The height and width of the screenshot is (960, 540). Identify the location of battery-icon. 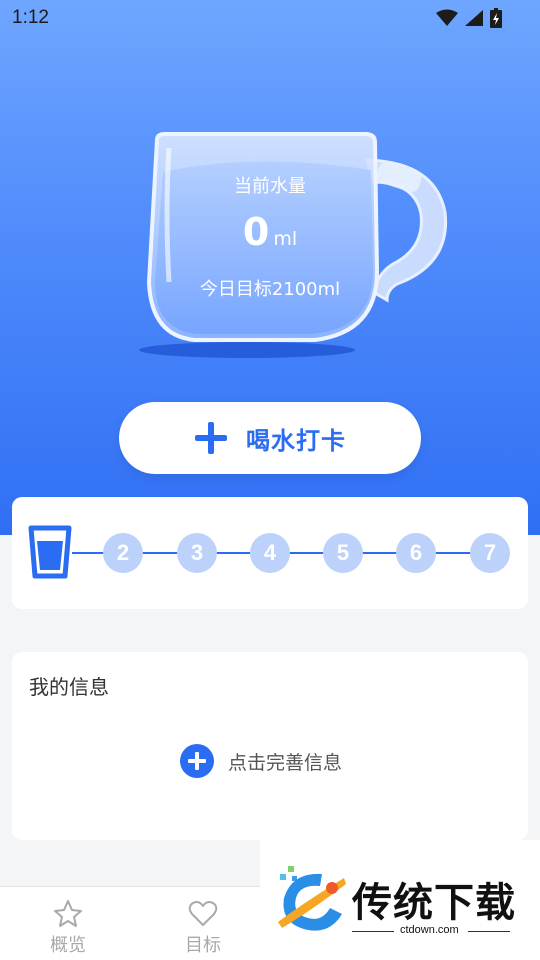
(496, 18).